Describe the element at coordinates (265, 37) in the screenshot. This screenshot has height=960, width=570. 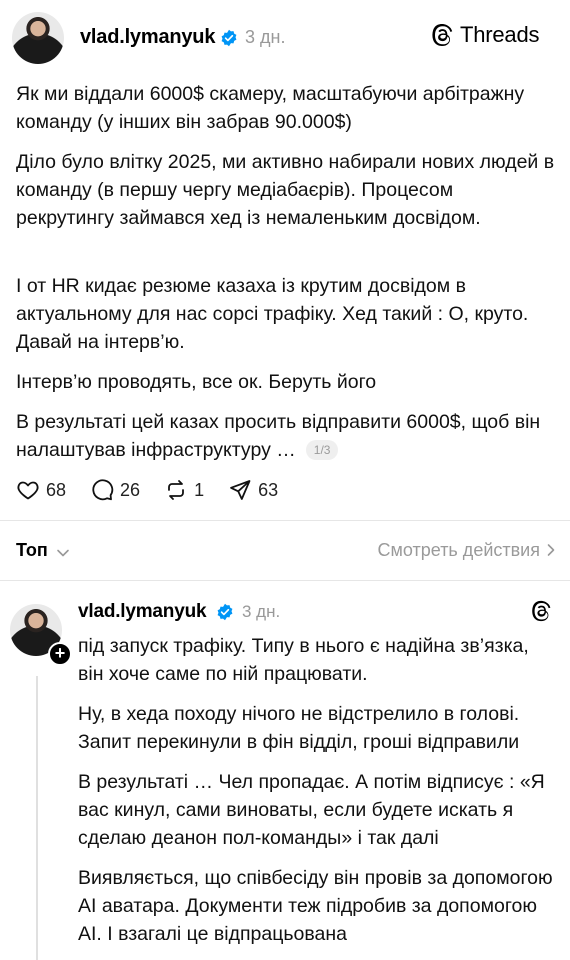
I see `post-time: 3 дн.` at that location.